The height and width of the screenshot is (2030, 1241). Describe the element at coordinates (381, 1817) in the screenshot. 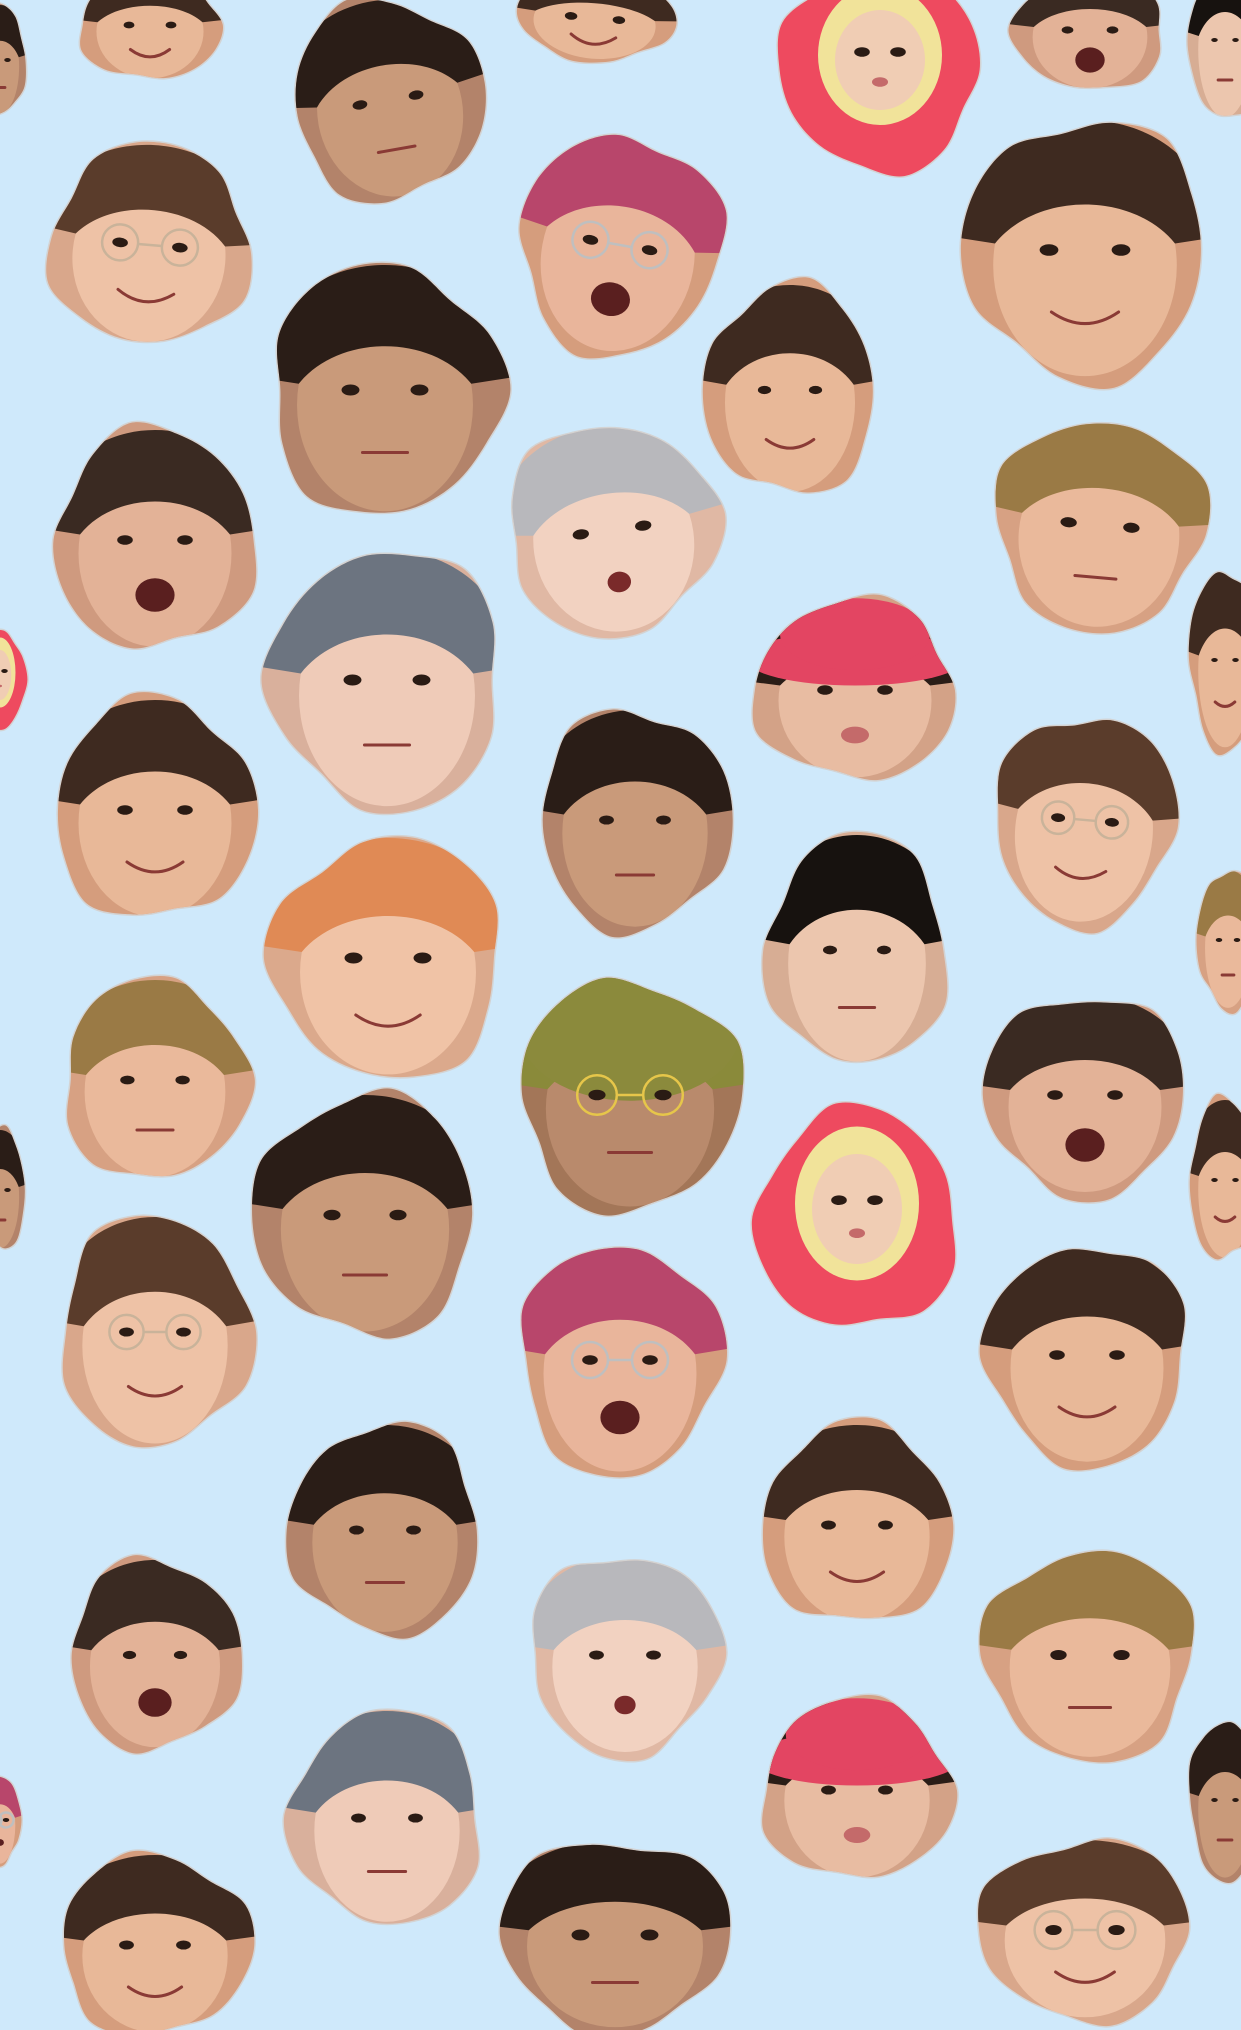

I see `sticker-boy-grey-blue` at that location.